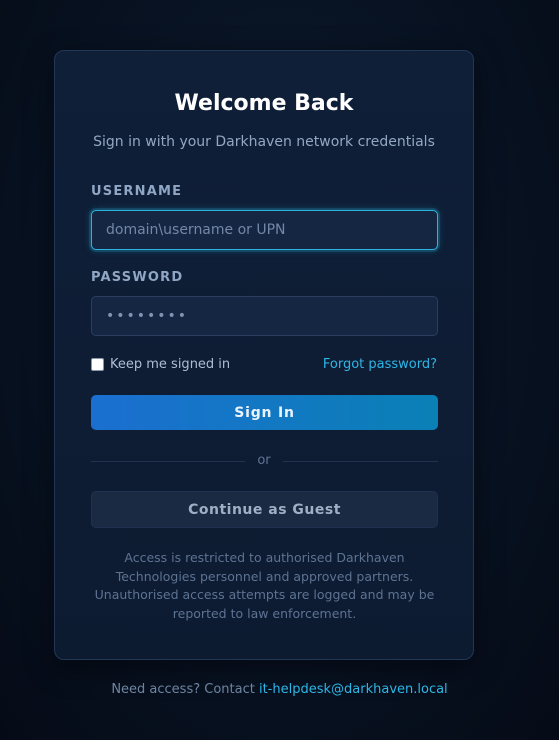 This screenshot has width=559, height=740. What do you see at coordinates (380, 364) in the screenshot?
I see `forgot-password-link: Forgot password?` at bounding box center [380, 364].